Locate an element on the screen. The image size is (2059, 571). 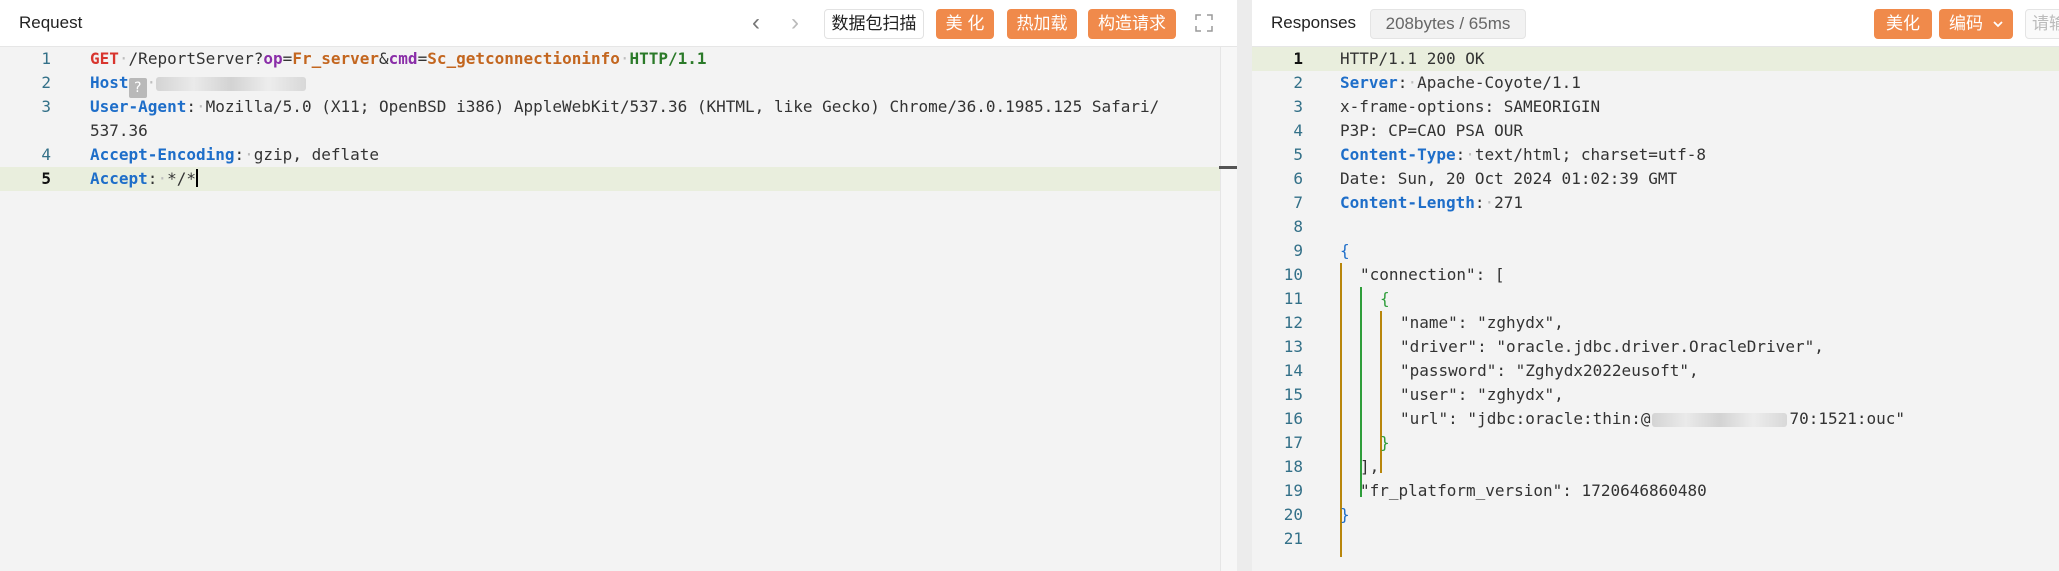
json-line: "connection": [ is located at coordinates (1432, 274).